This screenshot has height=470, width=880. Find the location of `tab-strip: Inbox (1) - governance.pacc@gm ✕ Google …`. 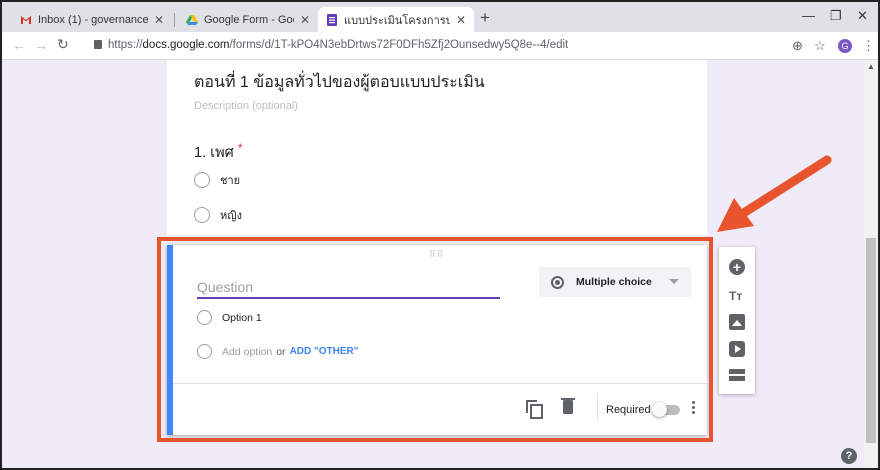

tab-strip: Inbox (1) - governance.pacc@gm ✕ Google … is located at coordinates (440, 17).